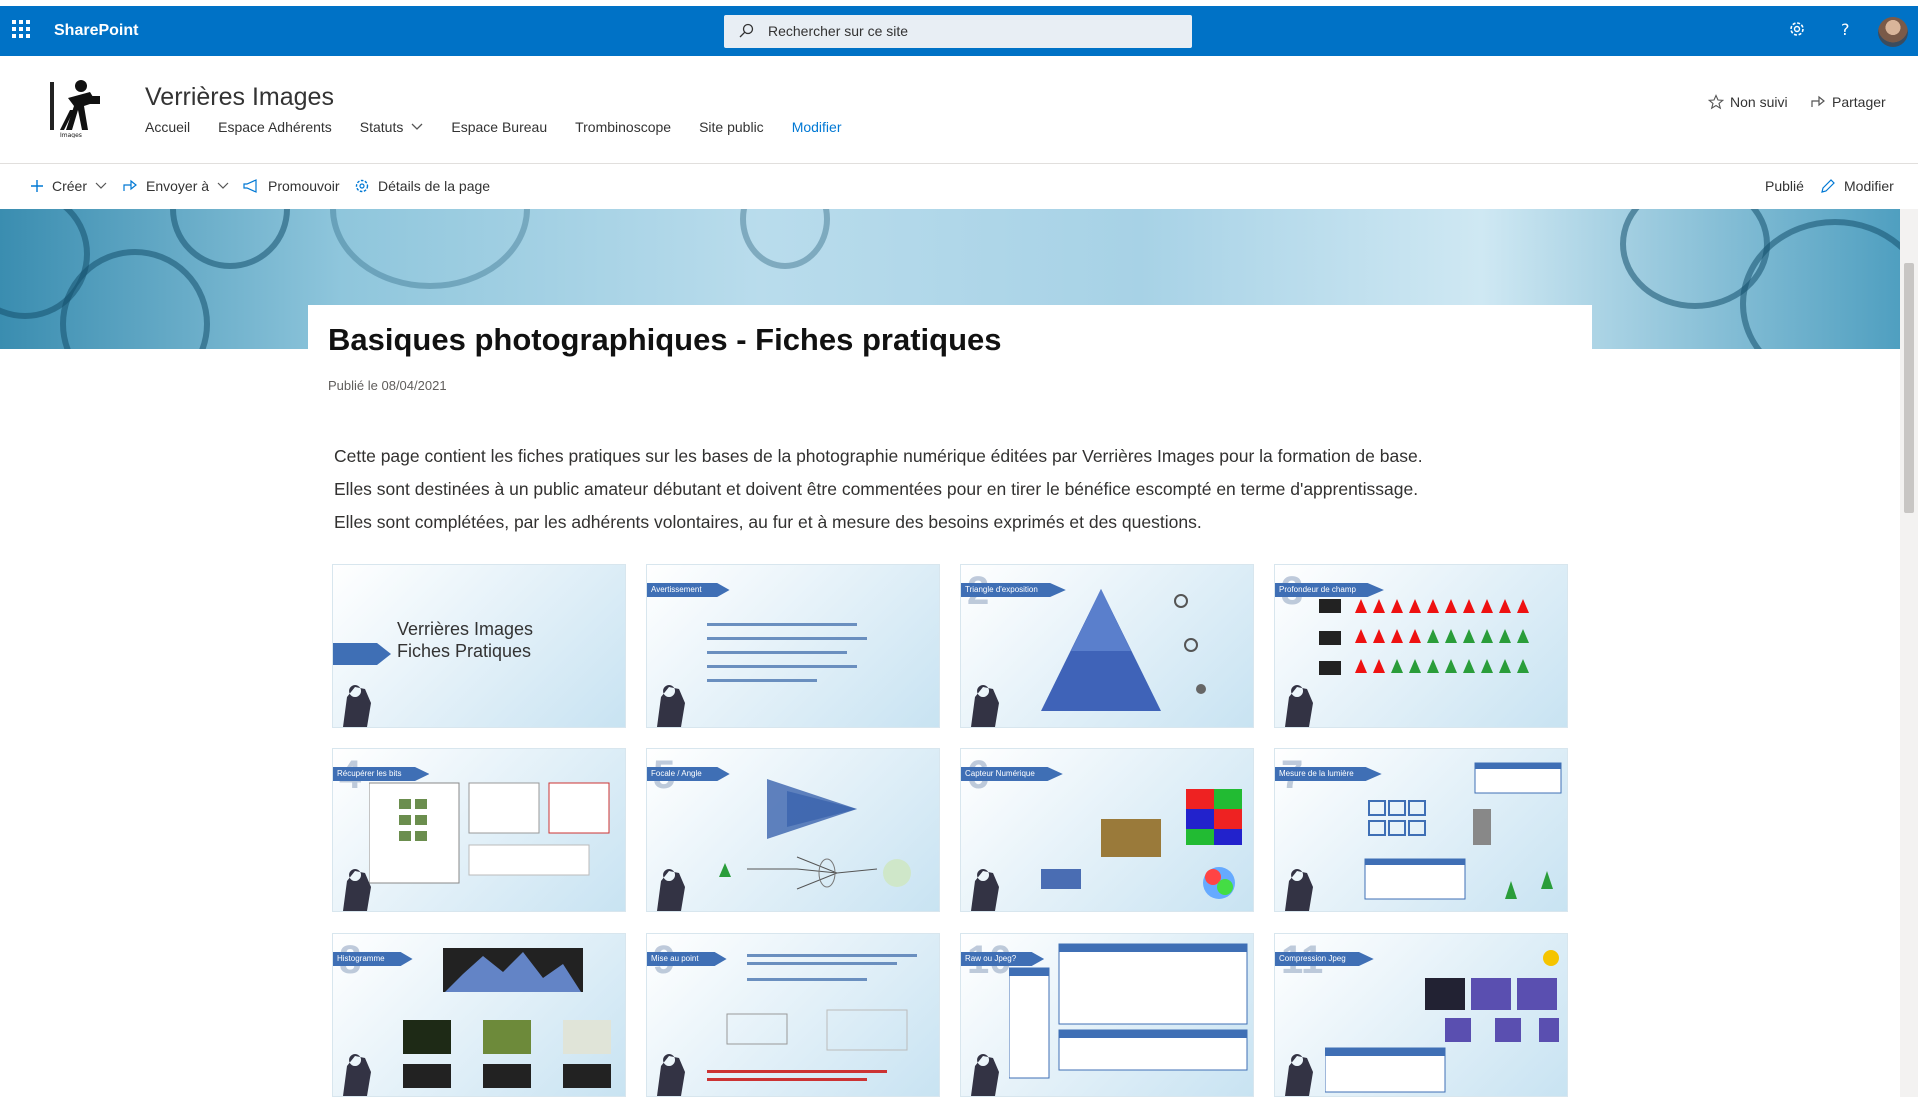  I want to click on screenshot-collage, so click(489, 833).